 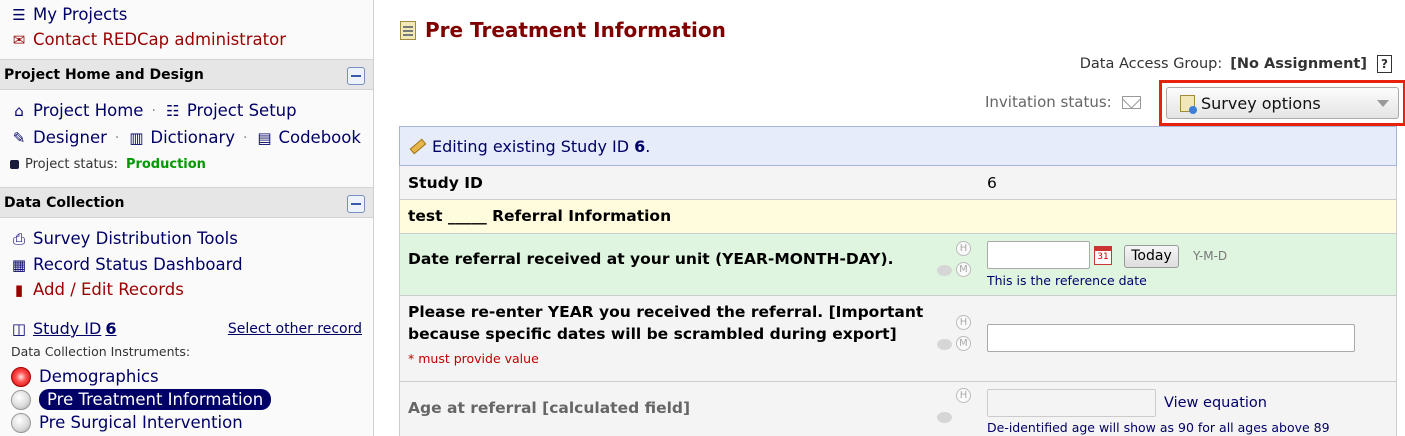 I want to click on editing-banner: Editing existing Study ID 6 ., so click(x=898, y=146).